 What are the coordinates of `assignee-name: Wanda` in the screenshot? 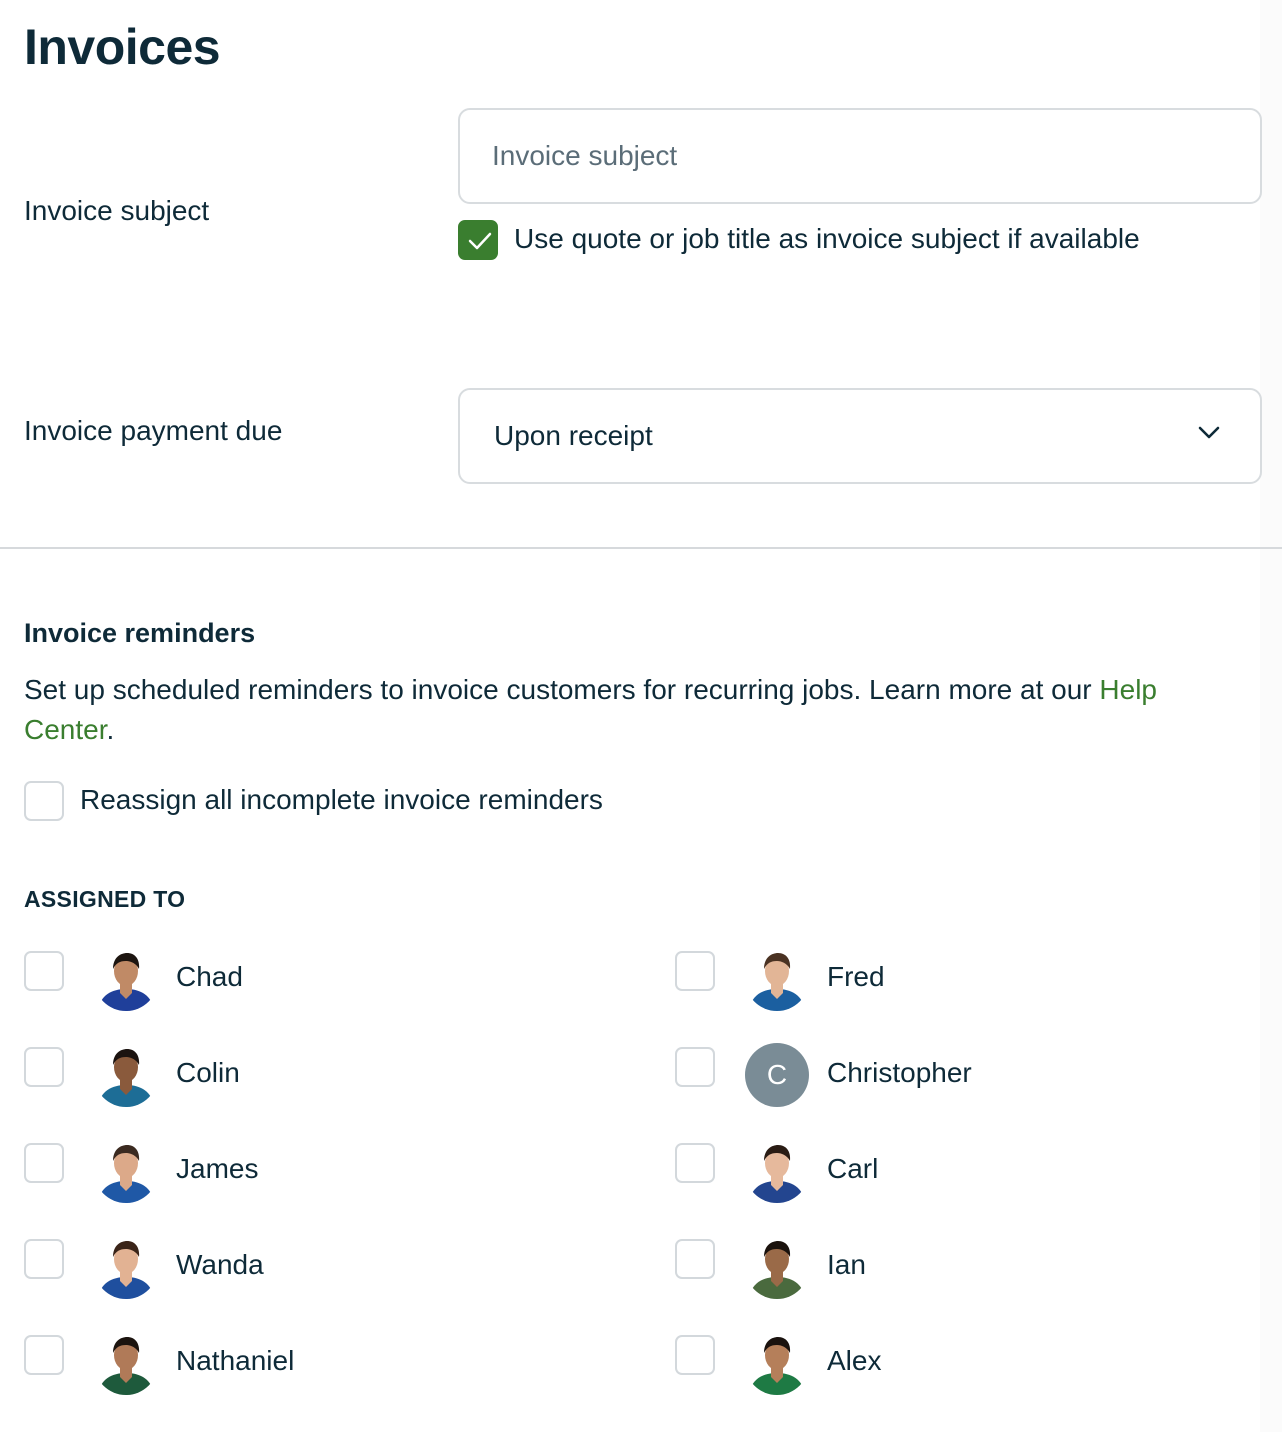 It's located at (220, 1265).